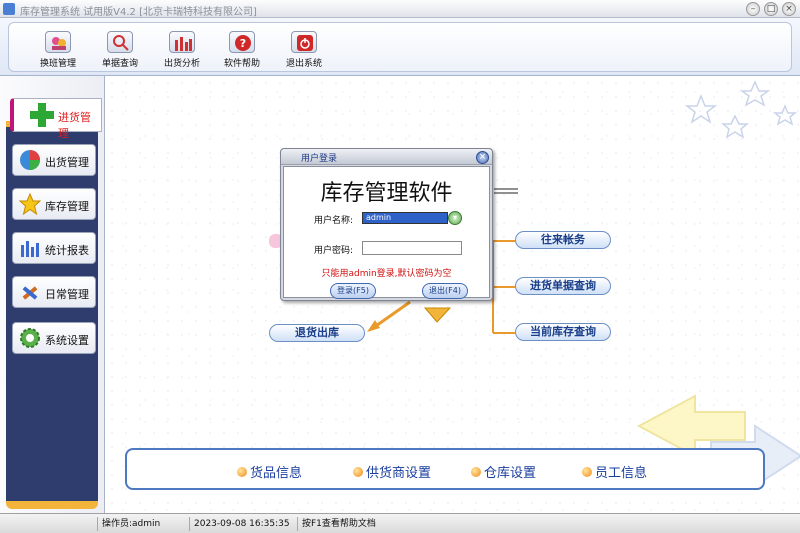  I want to click on return-out-button: 退货出库, so click(317, 333).